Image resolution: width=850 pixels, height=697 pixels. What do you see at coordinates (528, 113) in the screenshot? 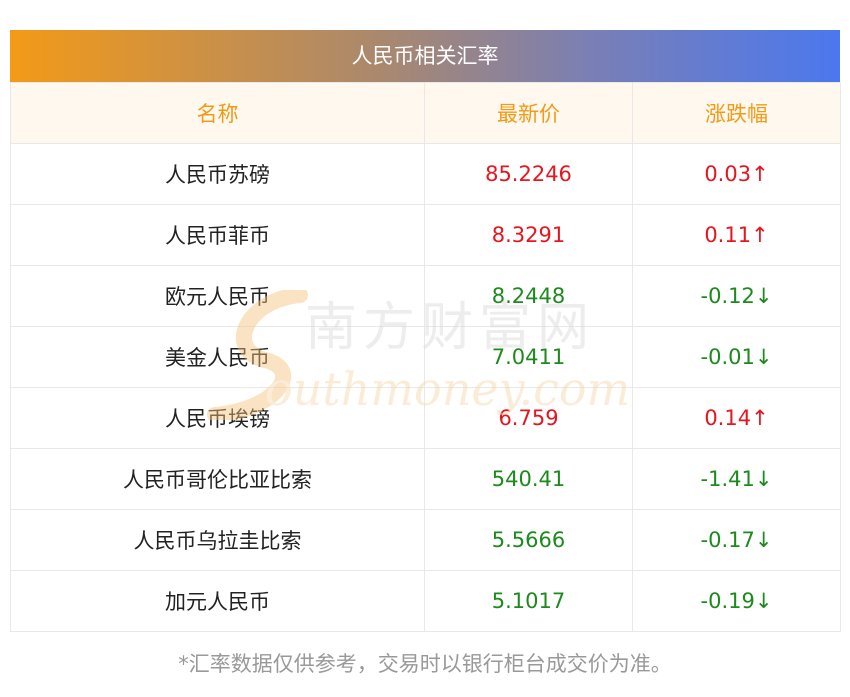
I see `column-header-price: 最新价` at bounding box center [528, 113].